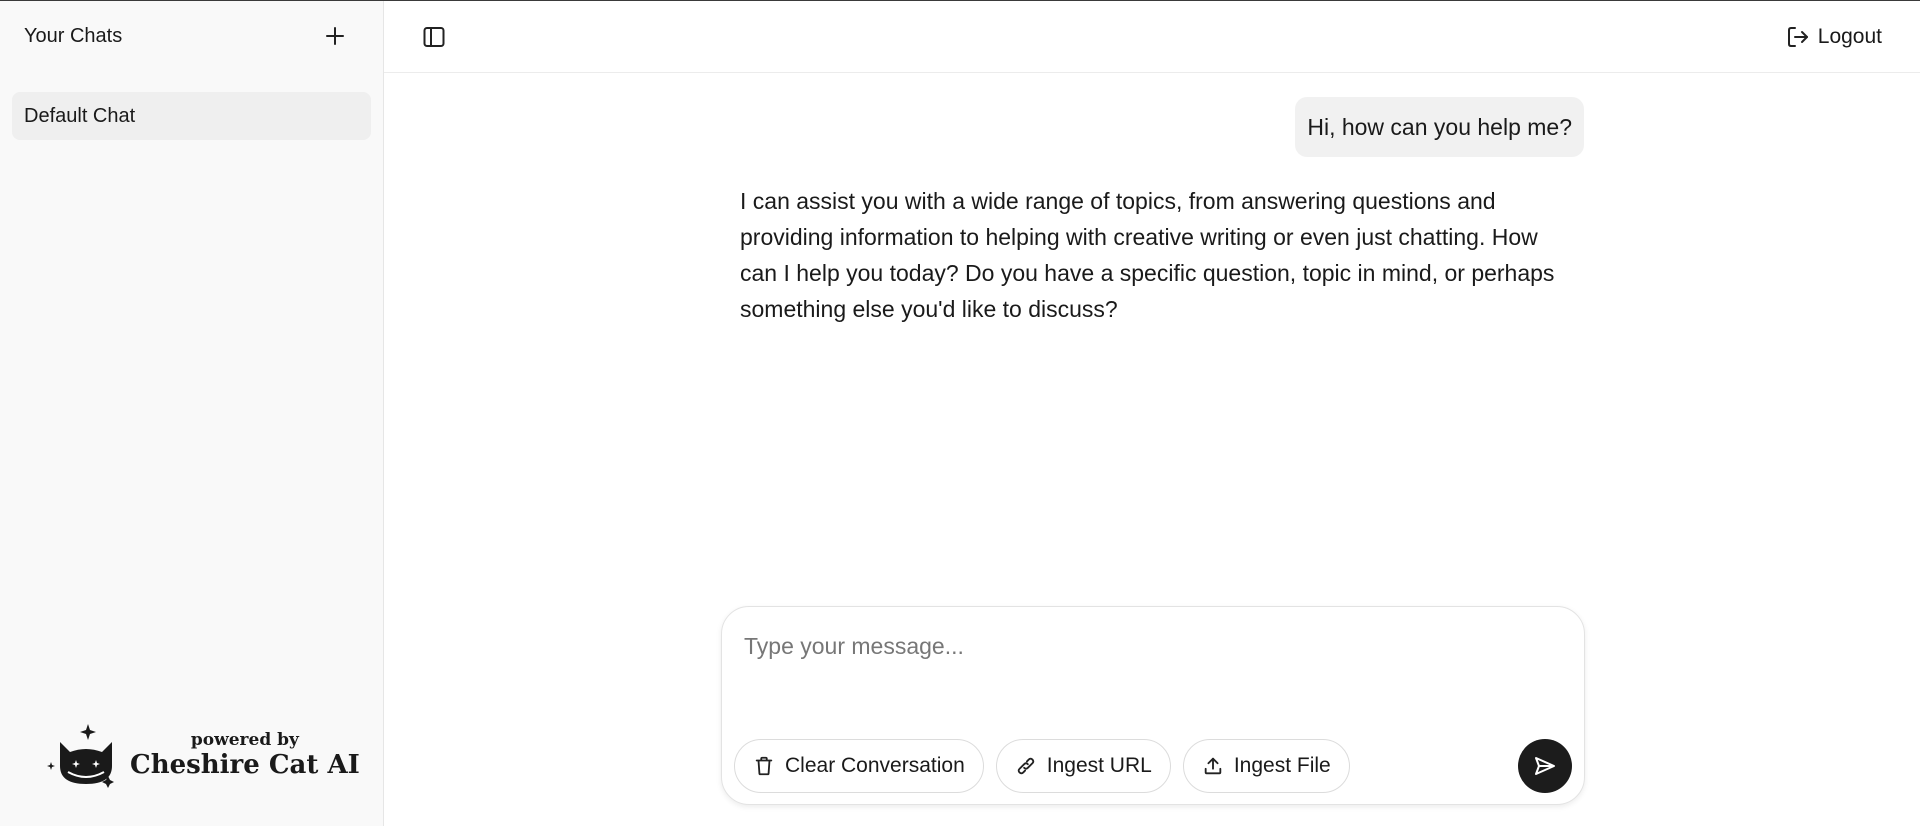  What do you see at coordinates (191, 116) in the screenshot?
I see `chat-item-default: Default Chat` at bounding box center [191, 116].